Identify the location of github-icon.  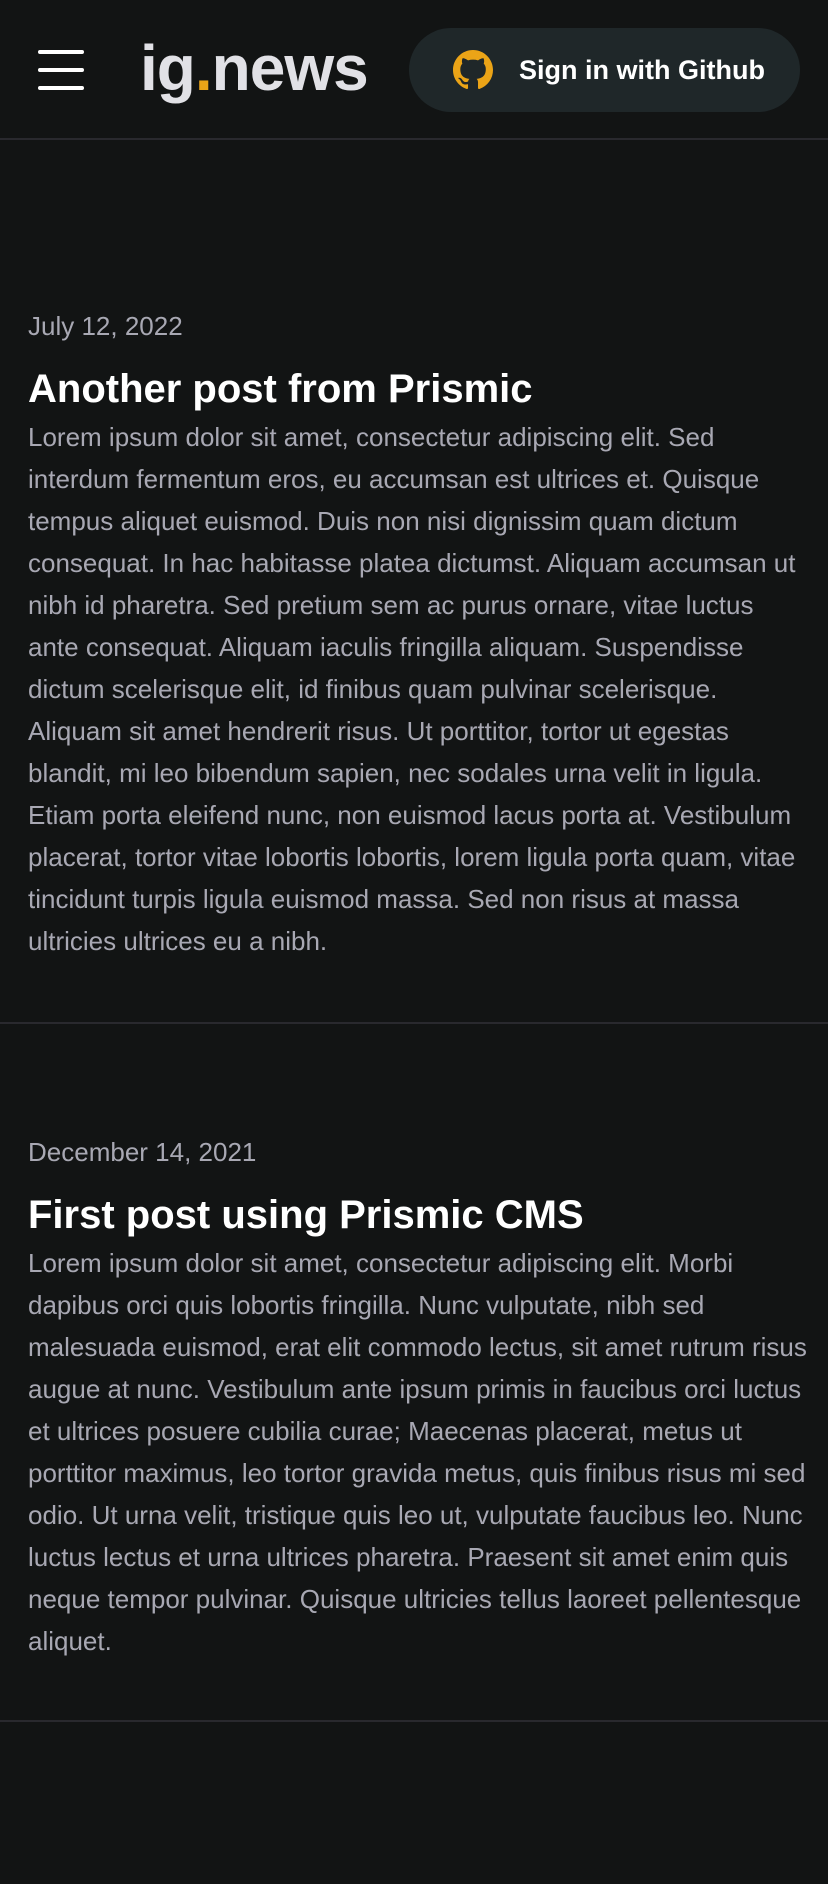
(473, 70).